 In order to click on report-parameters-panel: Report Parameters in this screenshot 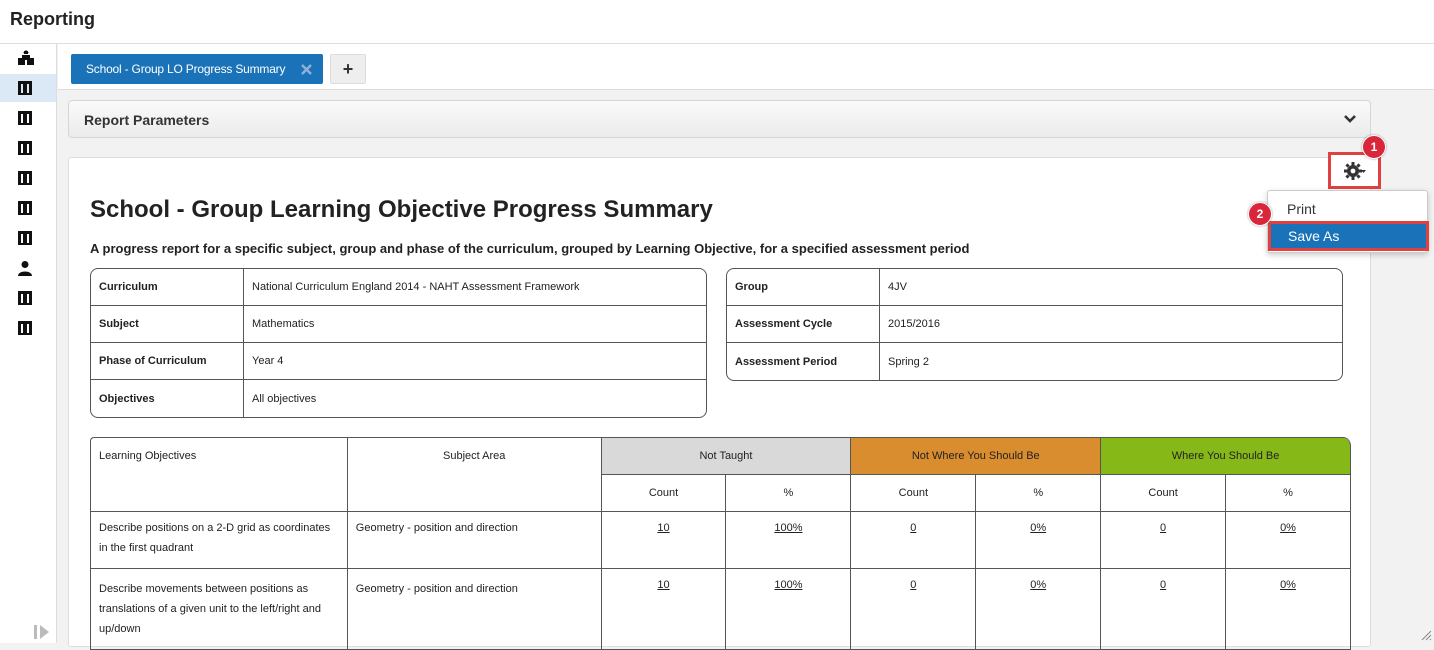, I will do `click(719, 119)`.